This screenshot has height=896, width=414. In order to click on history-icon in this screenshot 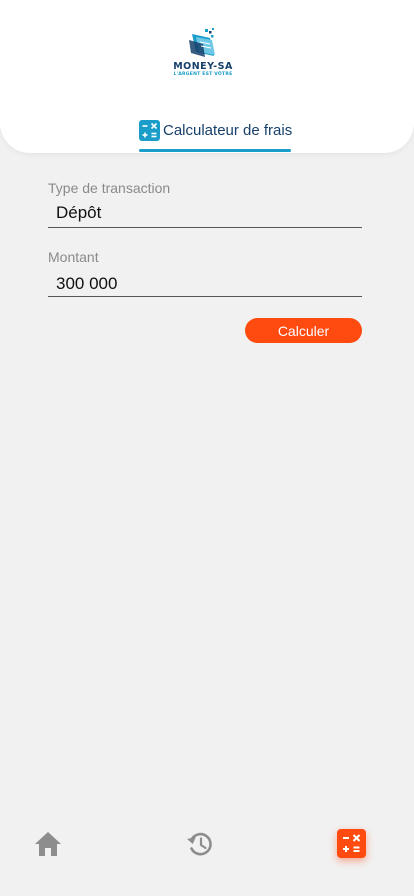, I will do `click(199, 844)`.